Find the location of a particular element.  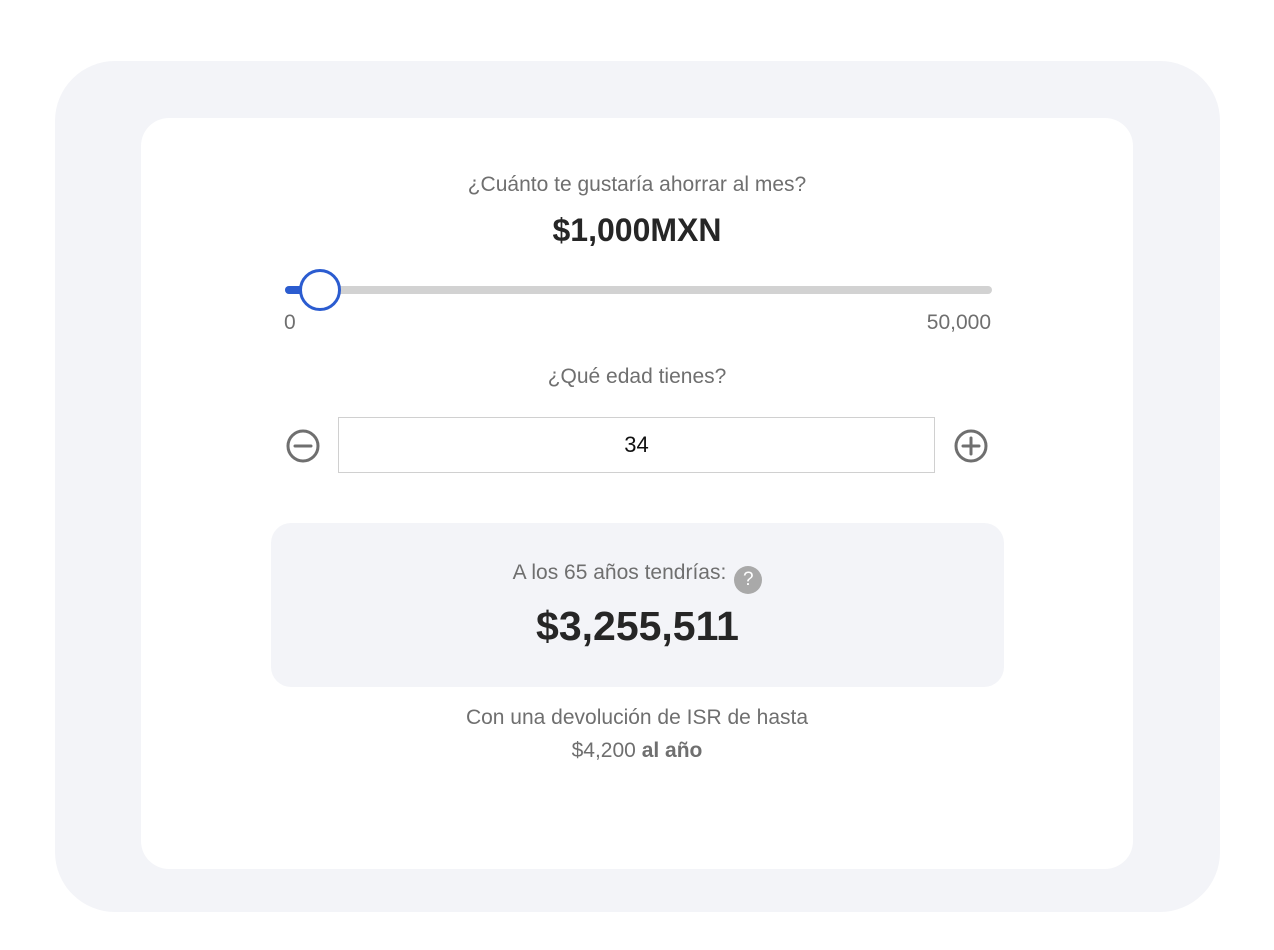

savings-slider is located at coordinates (638, 290).